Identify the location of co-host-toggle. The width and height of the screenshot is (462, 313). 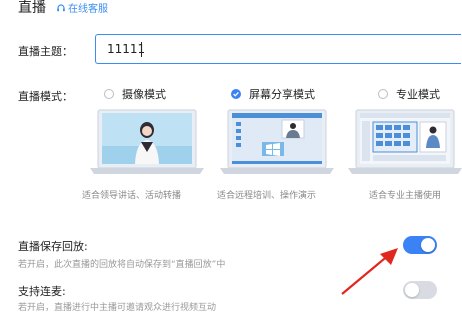
(420, 290).